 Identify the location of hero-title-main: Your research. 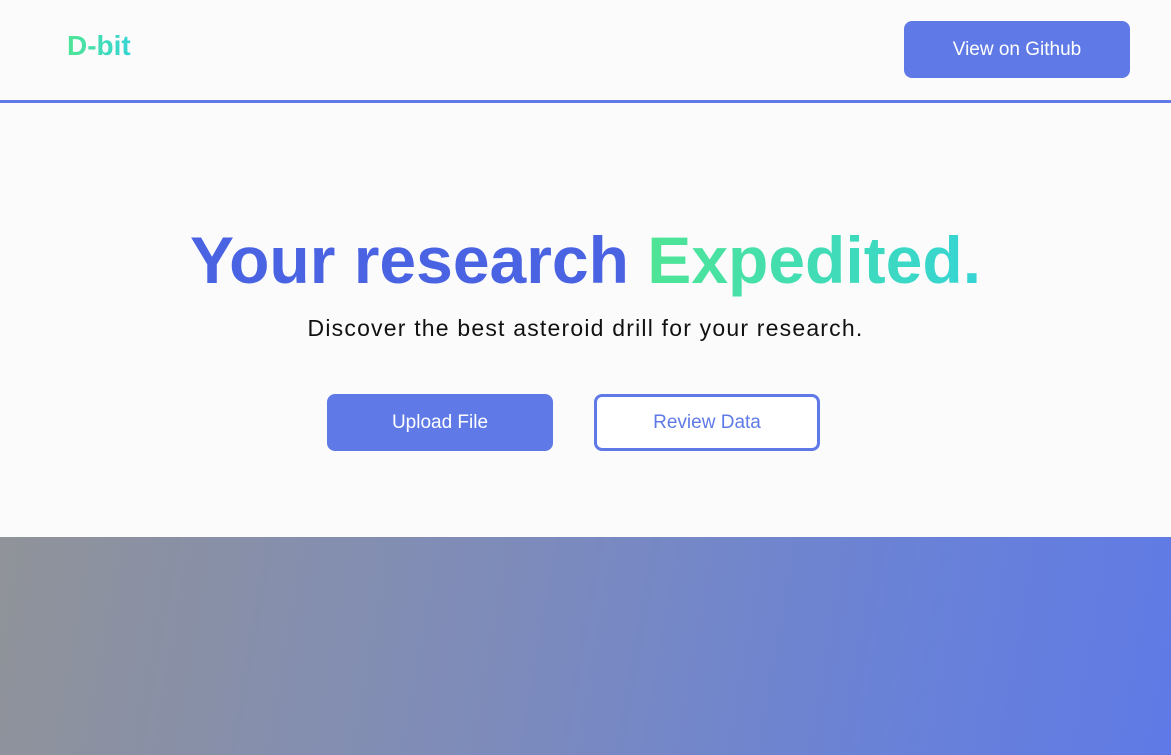
(409, 260).